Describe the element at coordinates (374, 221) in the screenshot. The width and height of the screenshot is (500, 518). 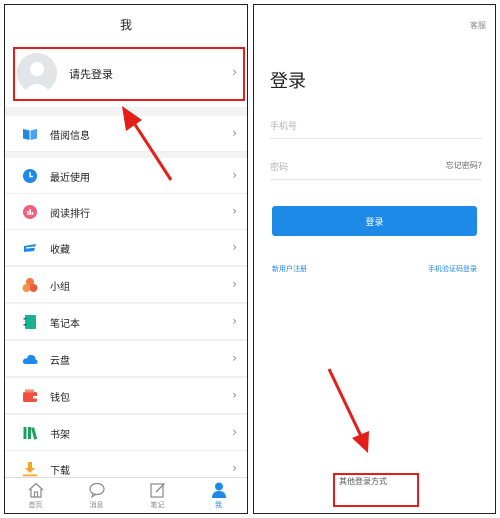
I see `login-button: 登录` at that location.